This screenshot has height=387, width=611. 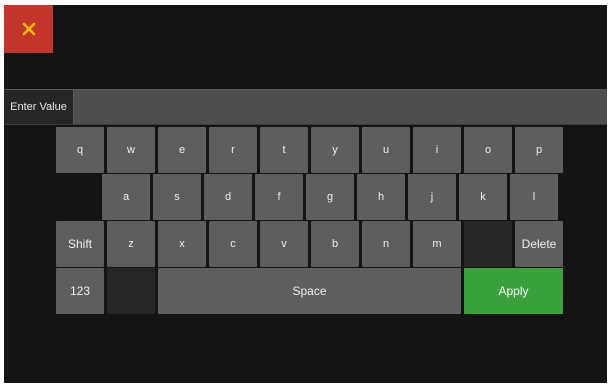 I want to click on key-s: s, so click(x=177, y=197).